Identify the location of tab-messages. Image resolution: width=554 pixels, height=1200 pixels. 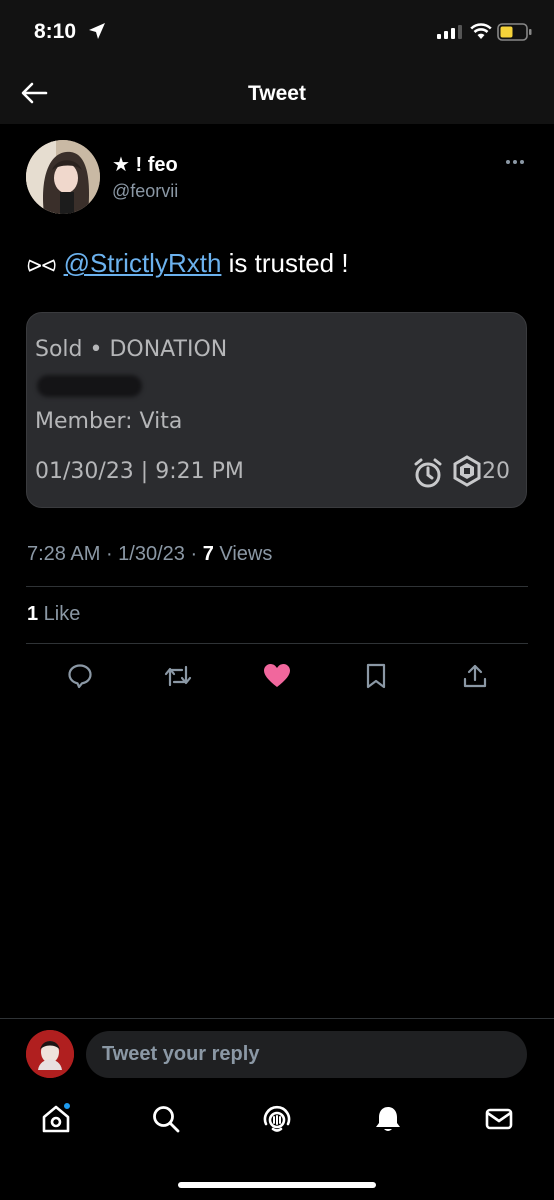
(499, 1119).